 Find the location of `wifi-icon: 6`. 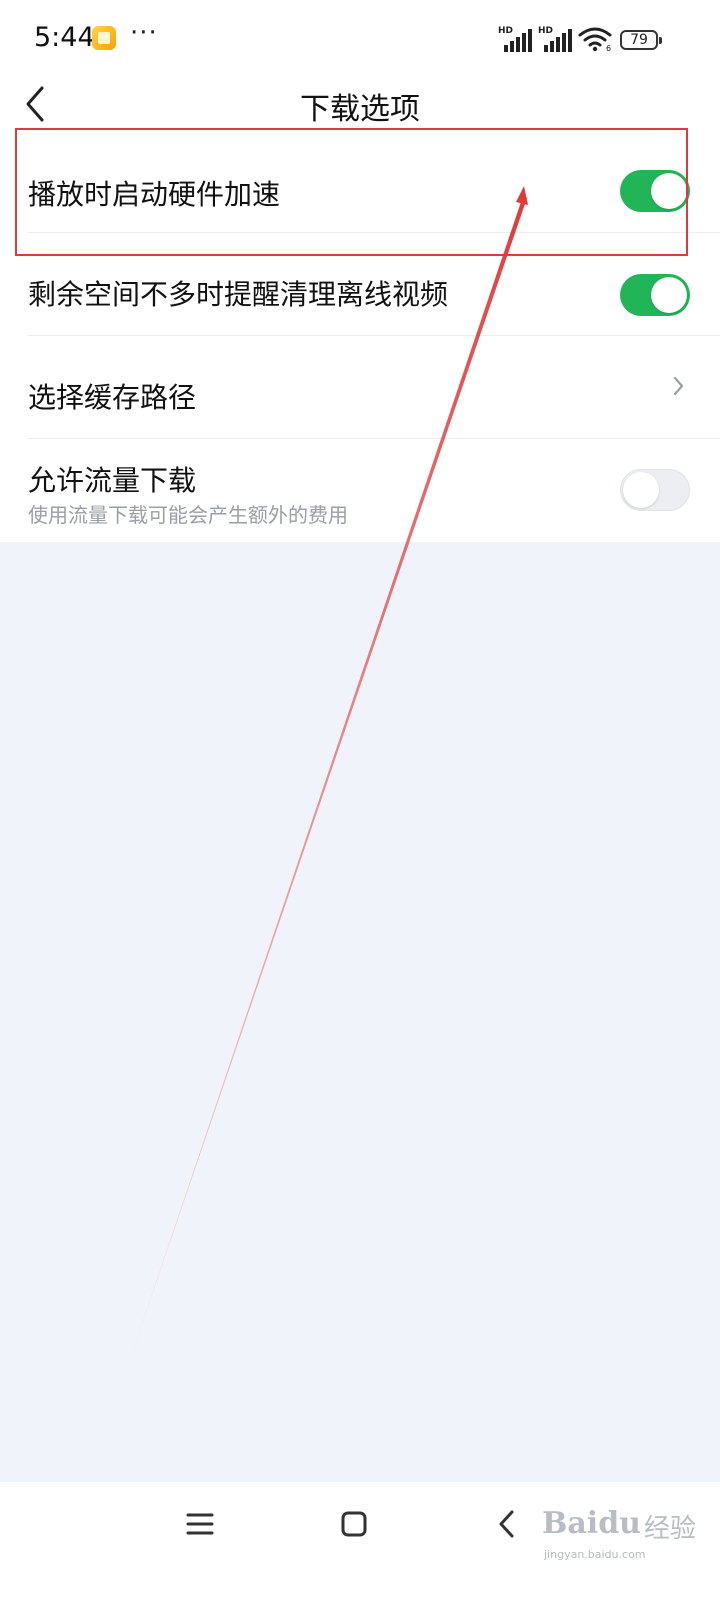

wifi-icon: 6 is located at coordinates (595, 39).